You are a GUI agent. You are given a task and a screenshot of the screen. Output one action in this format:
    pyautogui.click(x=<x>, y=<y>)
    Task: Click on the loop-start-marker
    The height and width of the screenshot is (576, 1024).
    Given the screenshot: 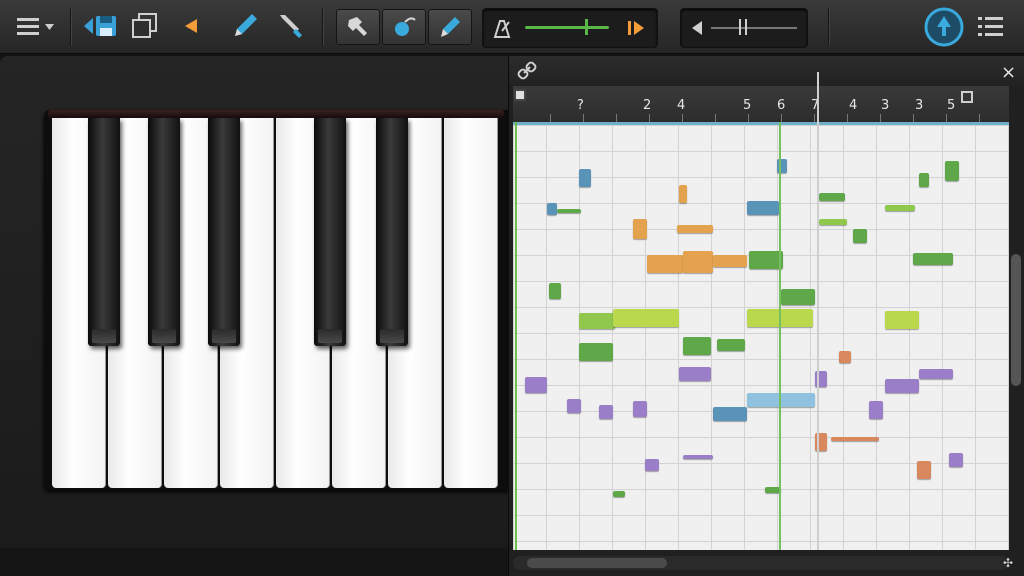 What is the action you would take?
    pyautogui.click(x=520, y=95)
    